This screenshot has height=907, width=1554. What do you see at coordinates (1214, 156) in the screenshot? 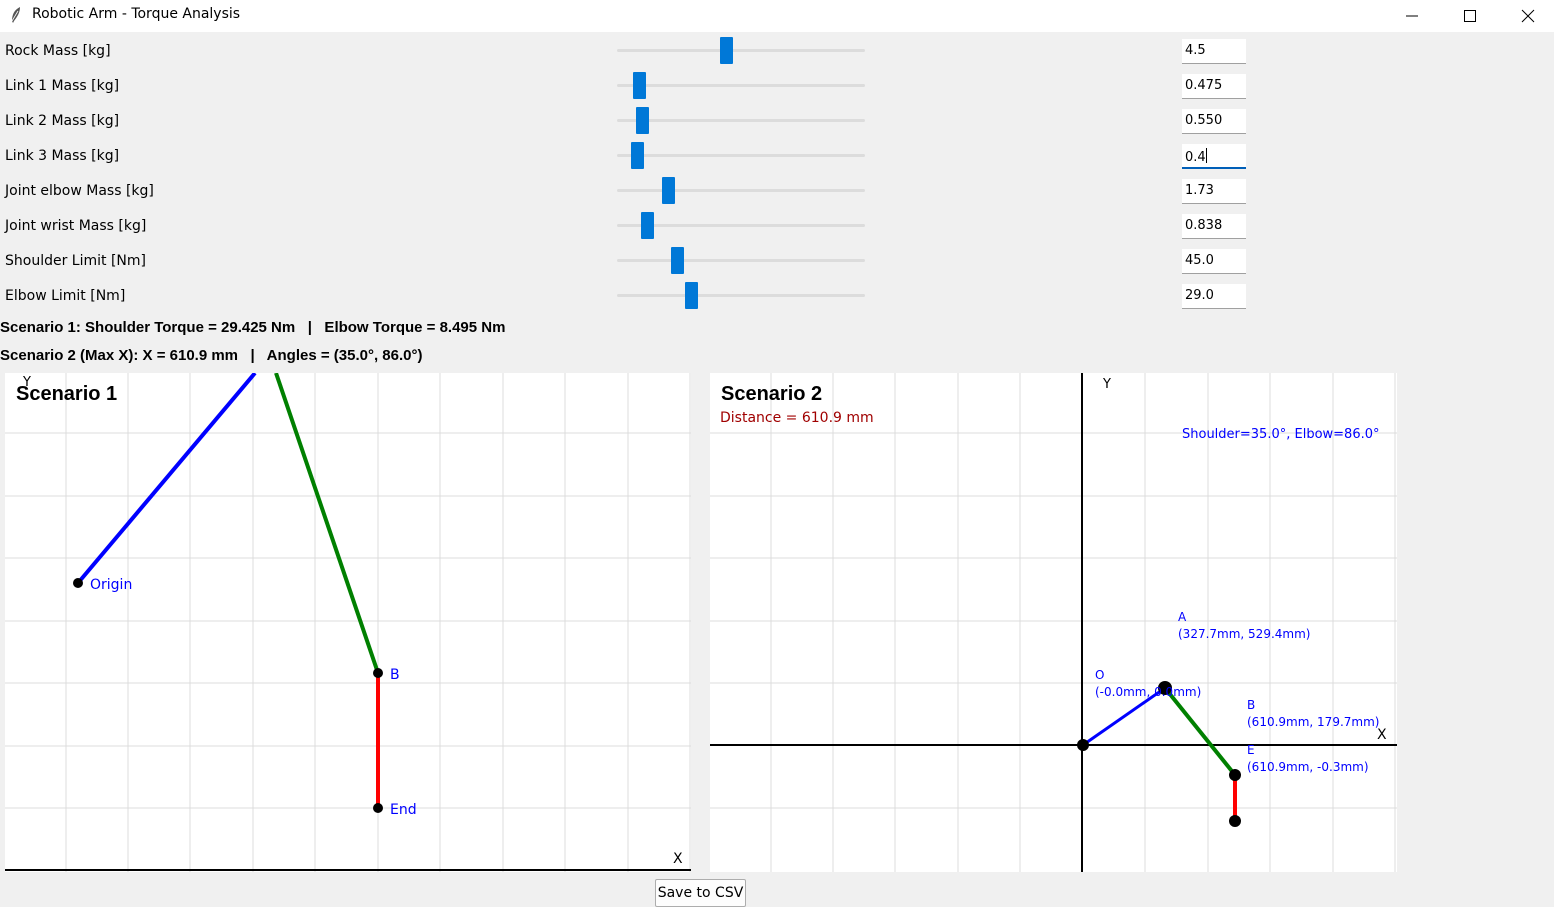
I see `link3-mass-input: 0.4` at bounding box center [1214, 156].